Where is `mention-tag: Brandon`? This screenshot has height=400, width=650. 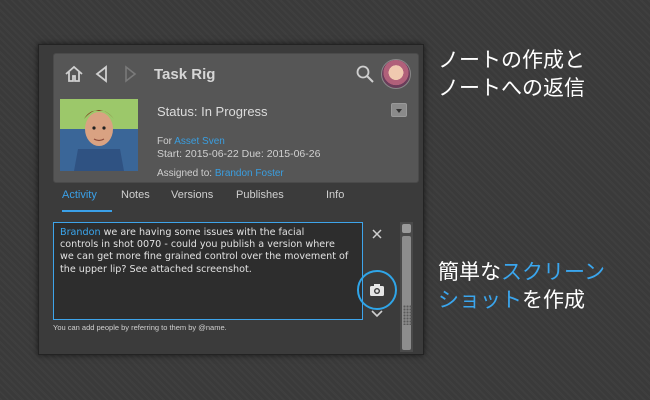
mention-tag: Brandon is located at coordinates (80, 232).